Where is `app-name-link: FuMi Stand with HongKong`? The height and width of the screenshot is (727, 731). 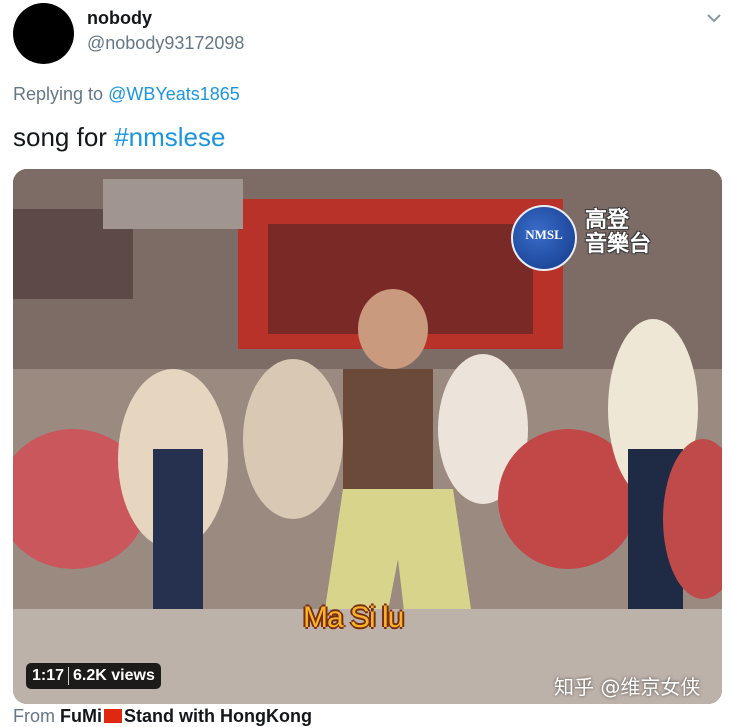
app-name-link: FuMi Stand with HongKong is located at coordinates (186, 716).